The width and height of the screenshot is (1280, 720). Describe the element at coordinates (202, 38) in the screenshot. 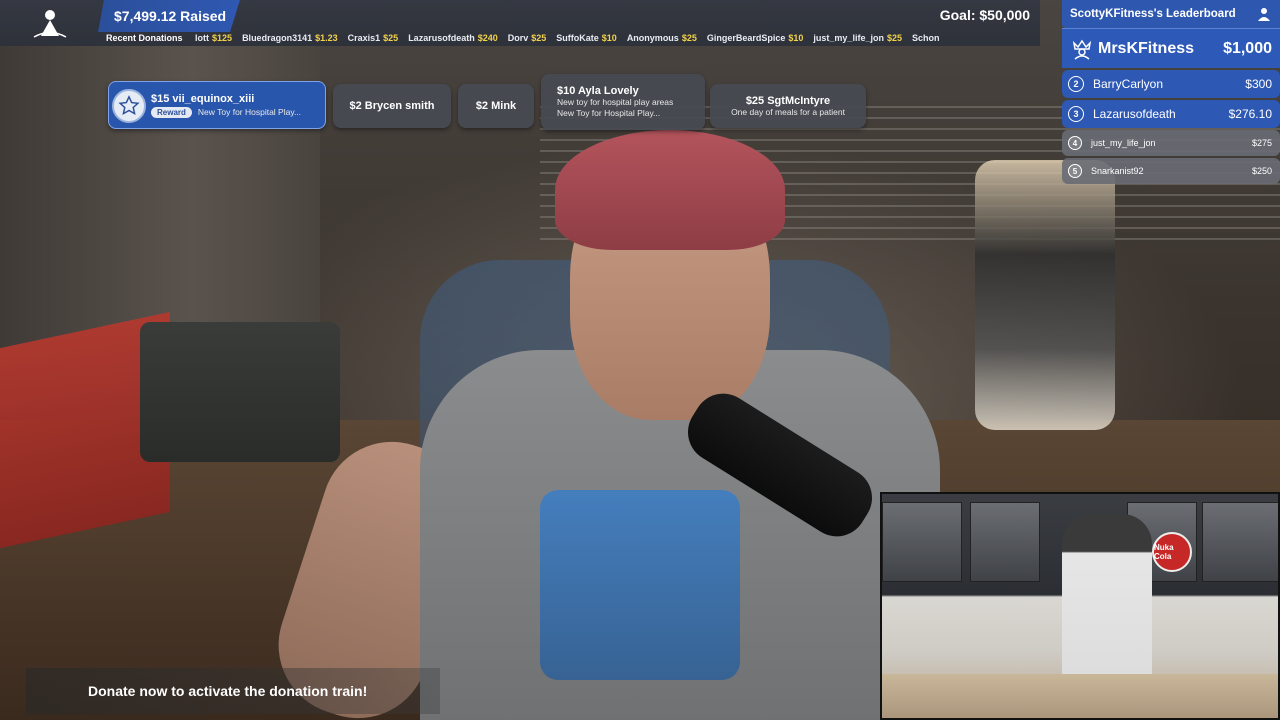

I see `ticker-donor-name: lott` at that location.